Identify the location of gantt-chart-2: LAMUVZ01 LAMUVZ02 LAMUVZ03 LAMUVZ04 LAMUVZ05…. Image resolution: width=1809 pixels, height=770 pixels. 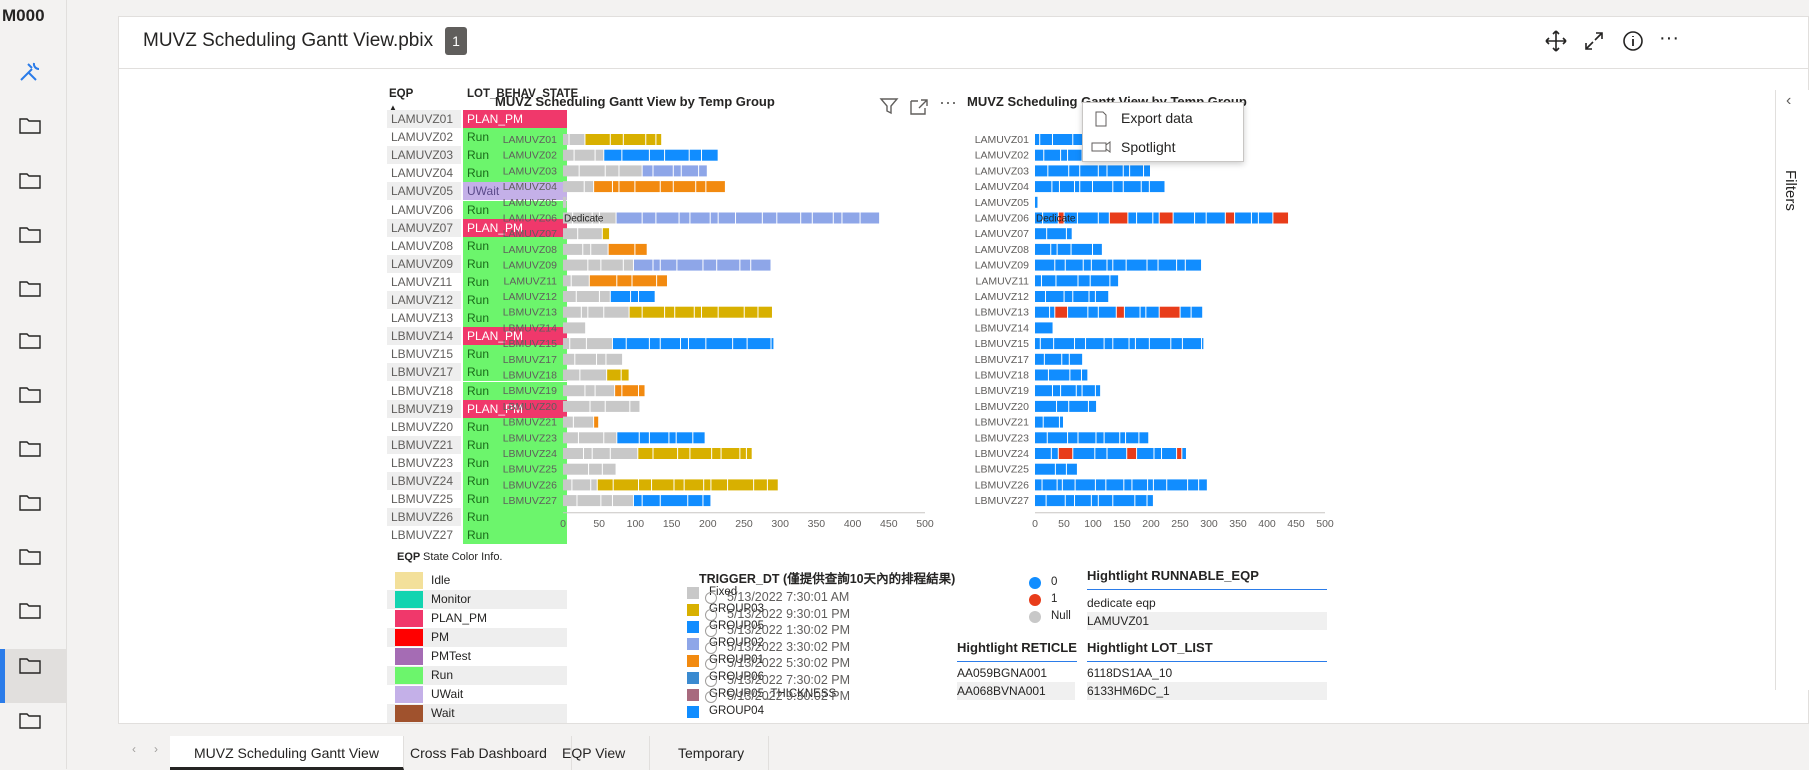
(1177, 350).